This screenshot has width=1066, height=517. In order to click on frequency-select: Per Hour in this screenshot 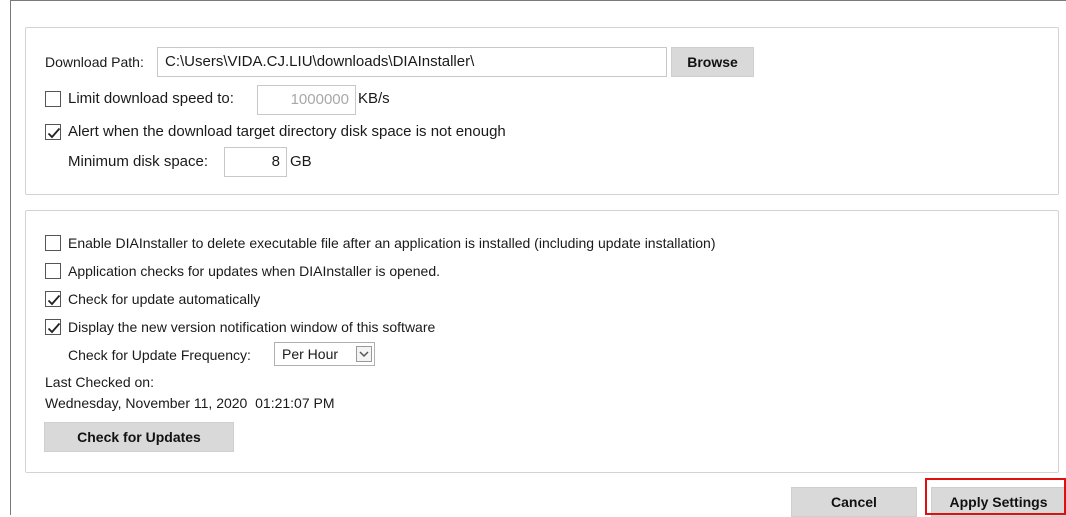, I will do `click(324, 354)`.